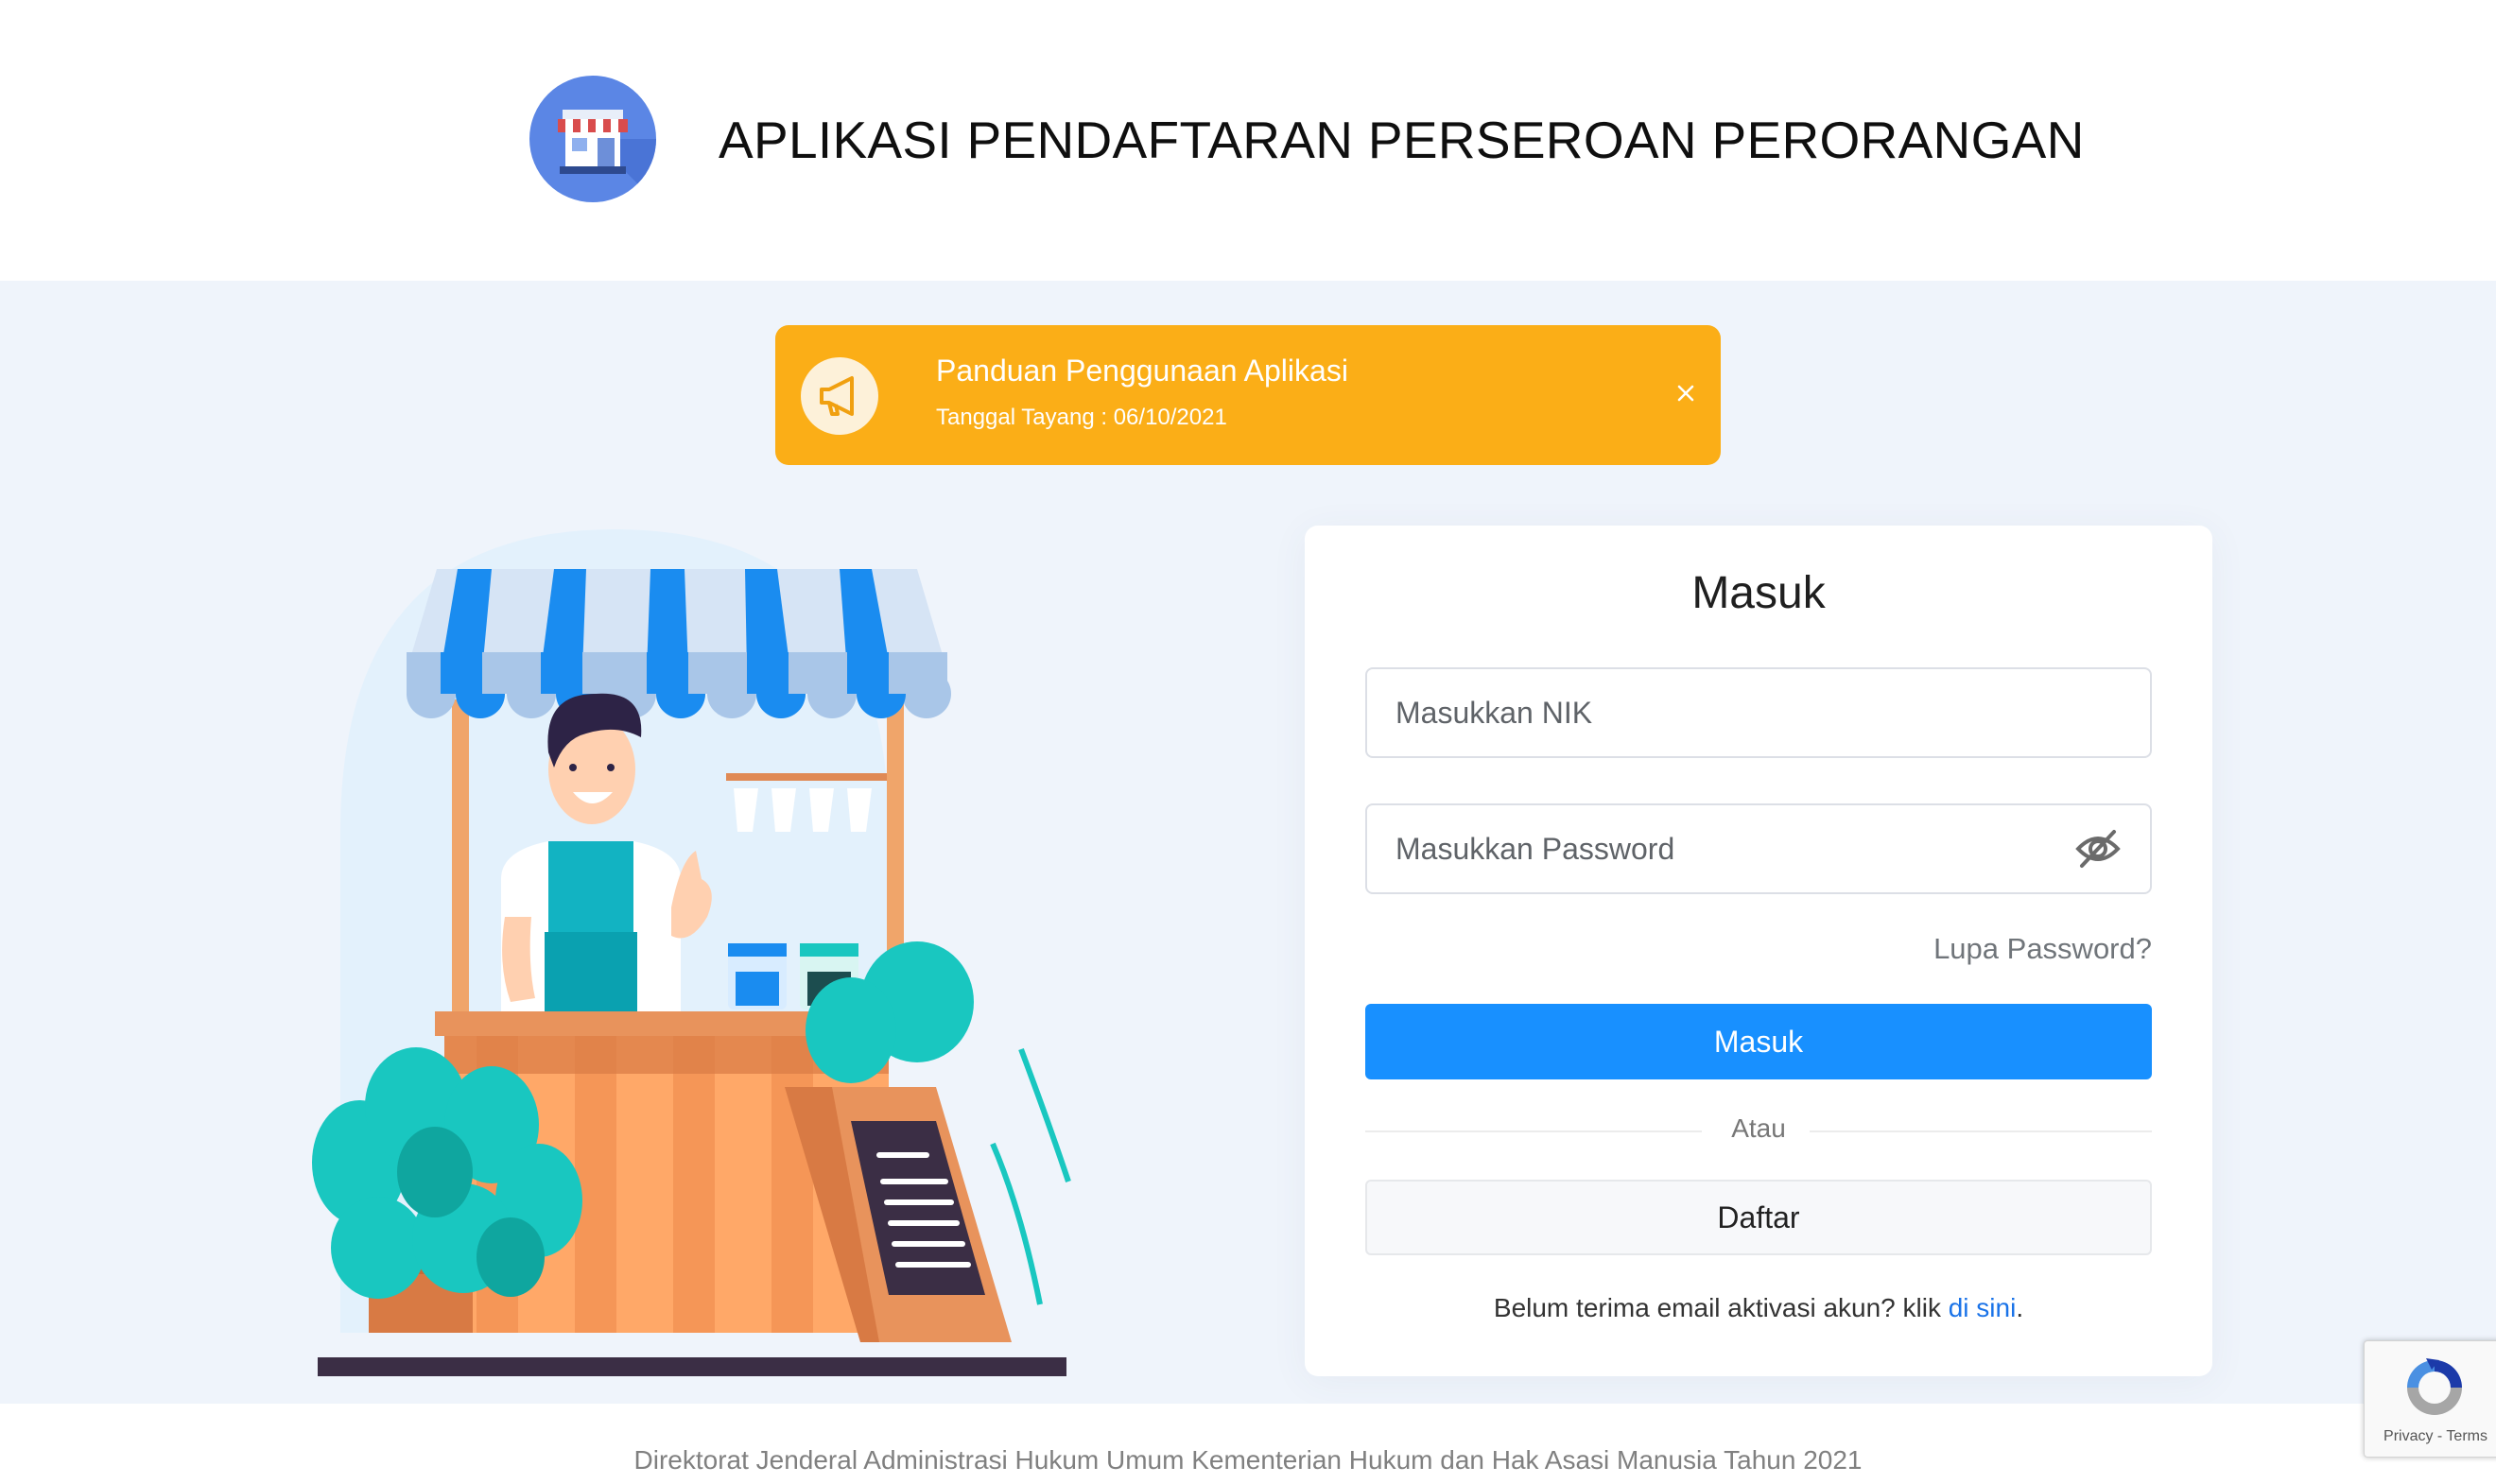 This screenshot has width=2496, height=1484. Describe the element at coordinates (2435, 1388) in the screenshot. I see `recaptcha-icon` at that location.